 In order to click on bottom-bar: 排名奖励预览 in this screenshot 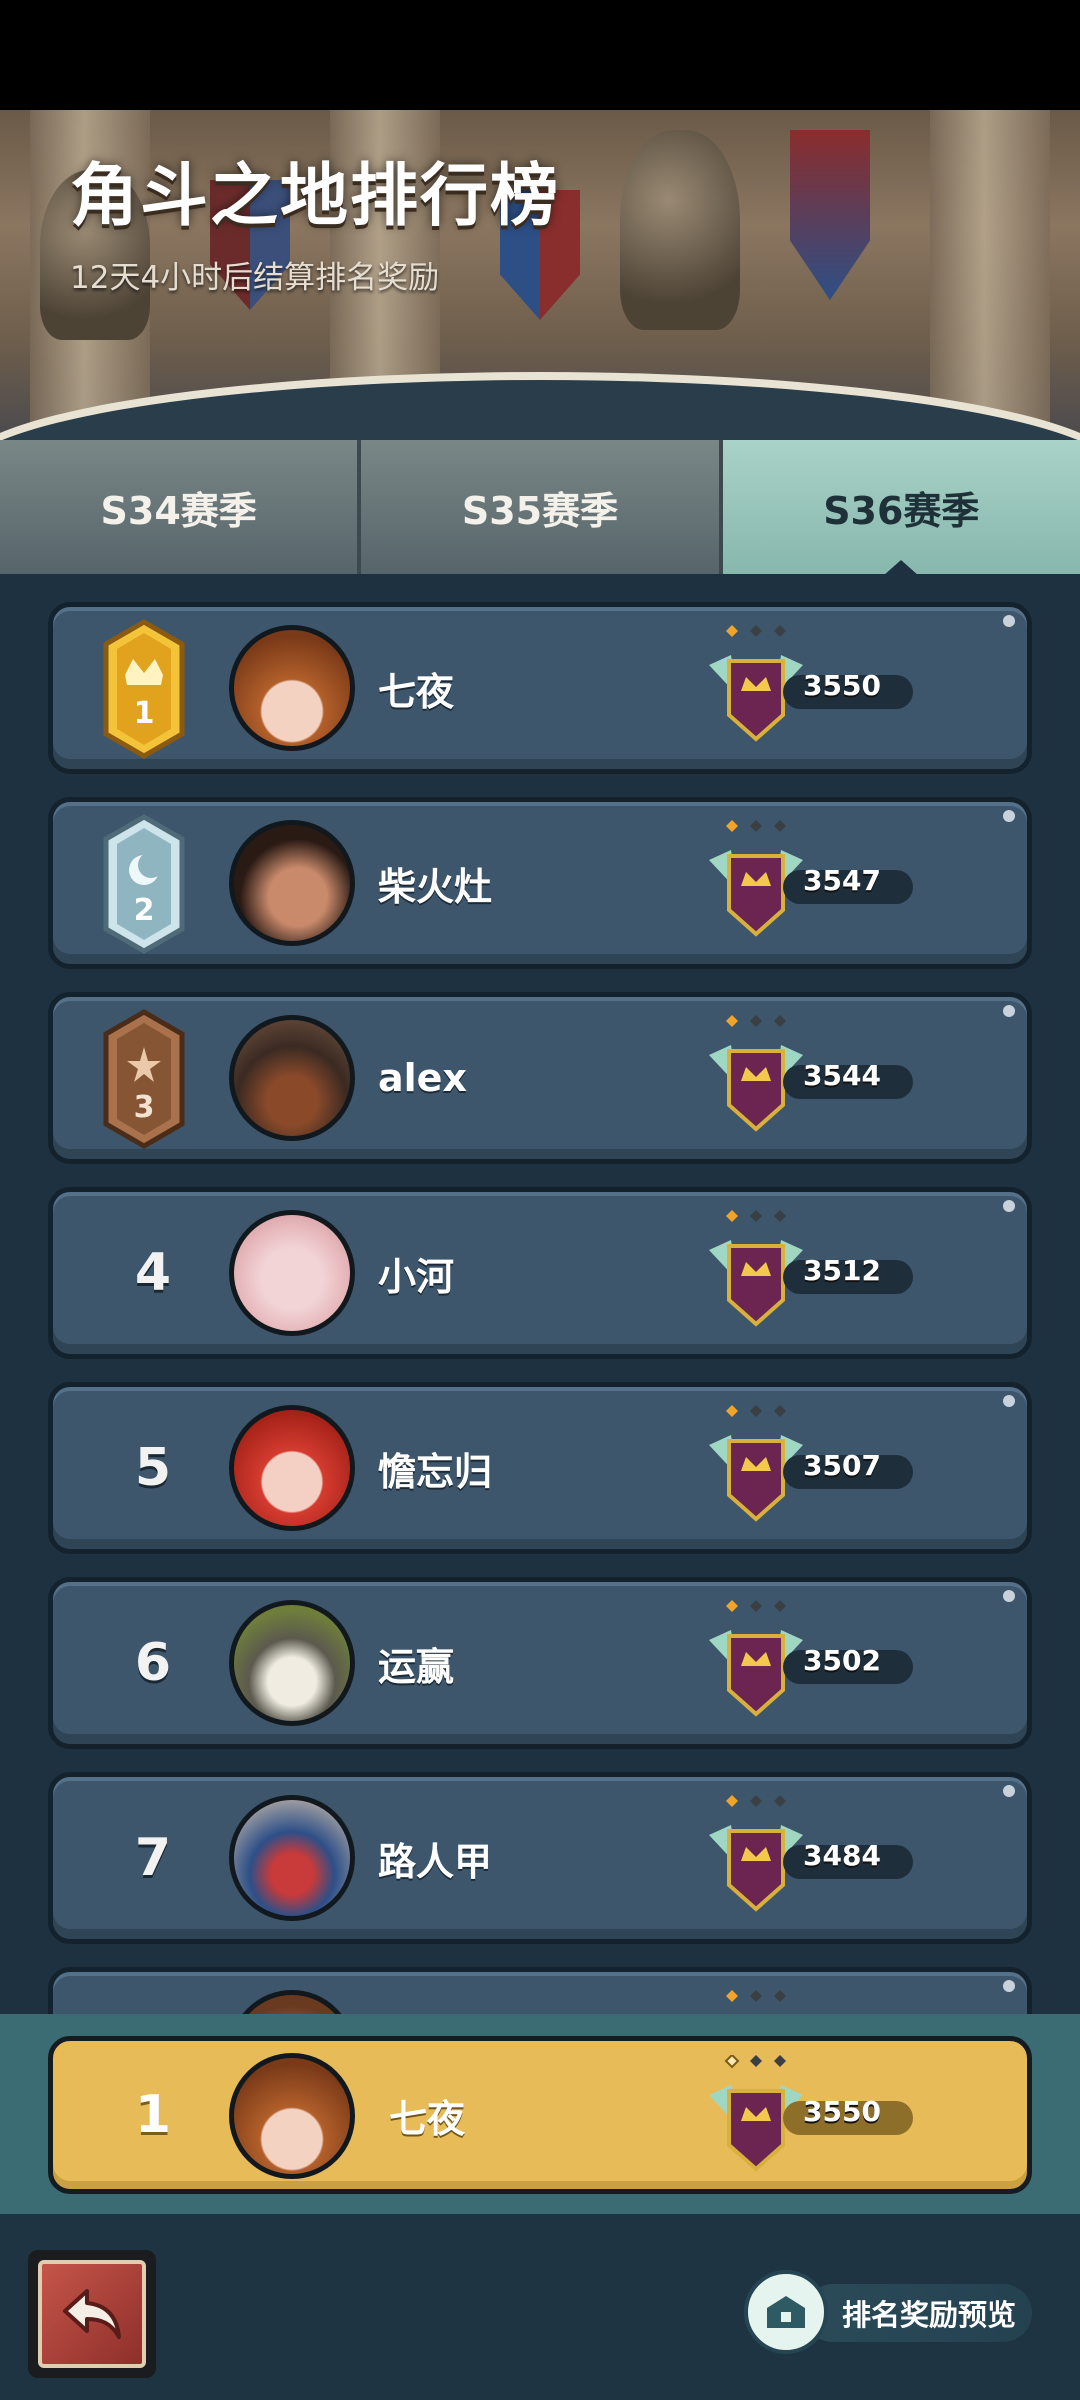, I will do `click(540, 2307)`.